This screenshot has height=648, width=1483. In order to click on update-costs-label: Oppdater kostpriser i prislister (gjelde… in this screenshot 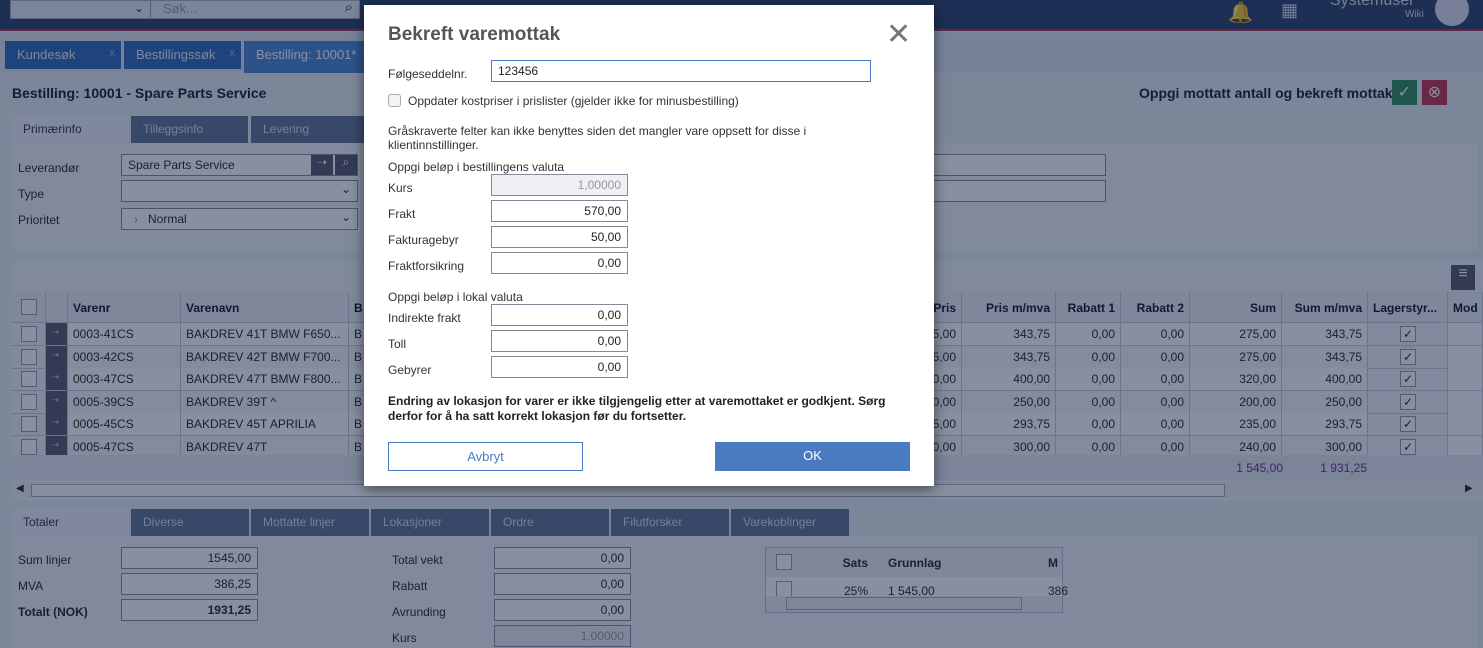, I will do `click(573, 101)`.